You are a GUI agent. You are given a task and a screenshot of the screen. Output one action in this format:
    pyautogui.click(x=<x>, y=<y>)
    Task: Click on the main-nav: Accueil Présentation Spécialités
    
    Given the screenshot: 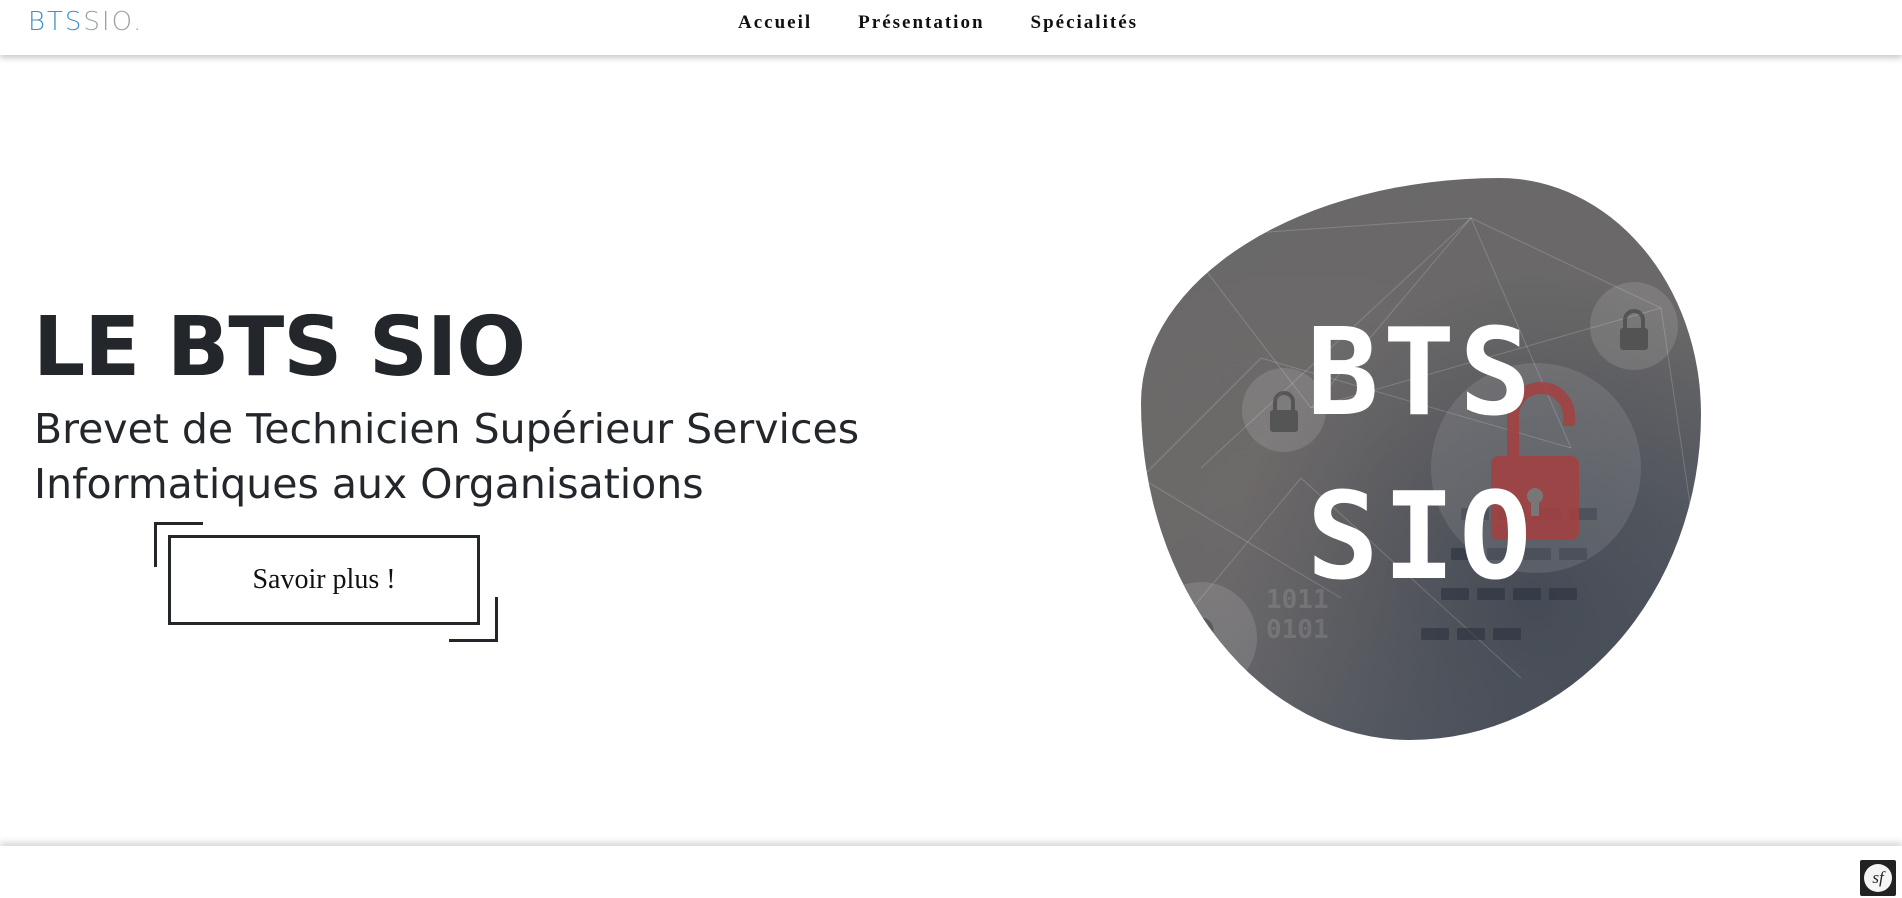 What is the action you would take?
    pyautogui.click(x=938, y=23)
    